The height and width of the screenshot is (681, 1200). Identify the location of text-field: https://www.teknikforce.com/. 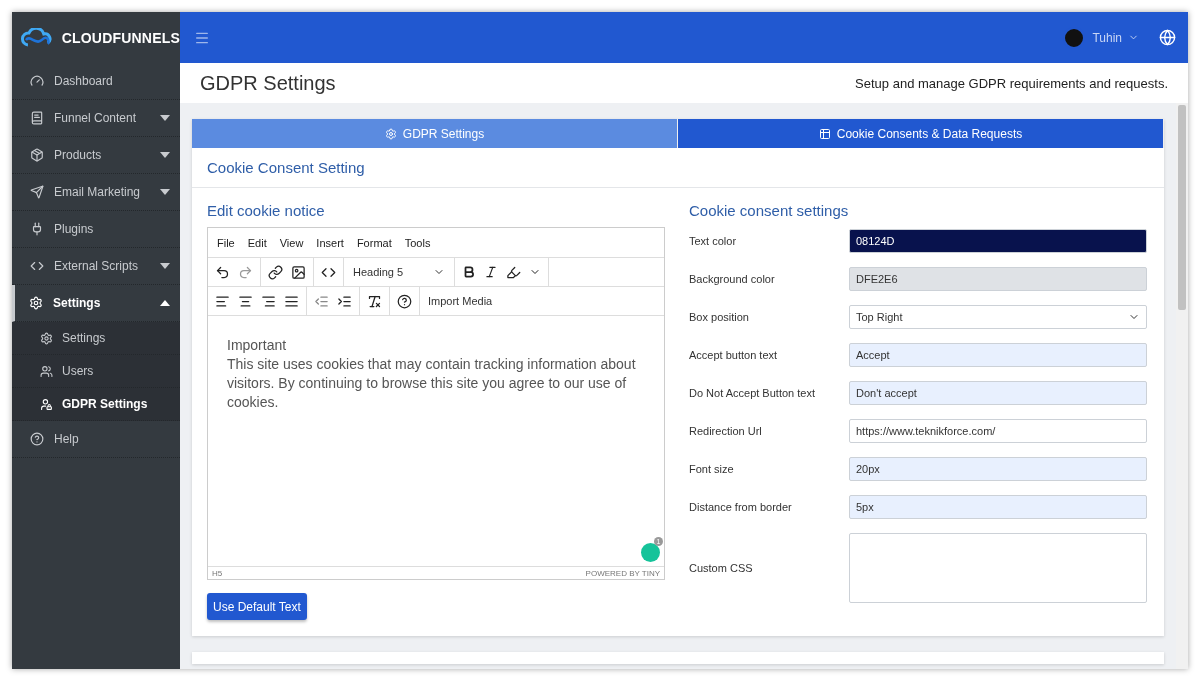
(998, 431).